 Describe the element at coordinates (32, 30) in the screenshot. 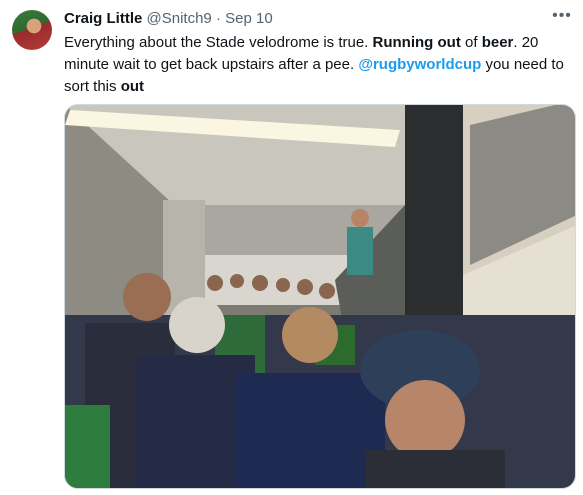

I see `avatar` at that location.